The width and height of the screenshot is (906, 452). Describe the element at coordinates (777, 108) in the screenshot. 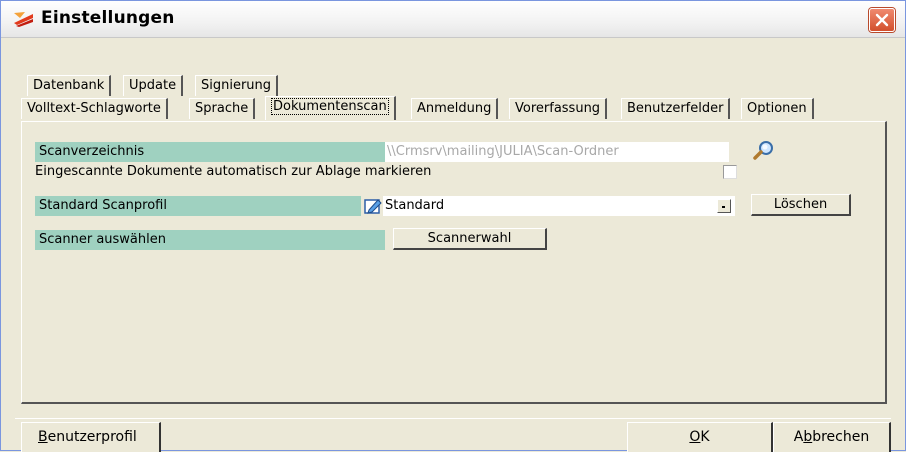

I see `tab-optionen: Optionen` at that location.